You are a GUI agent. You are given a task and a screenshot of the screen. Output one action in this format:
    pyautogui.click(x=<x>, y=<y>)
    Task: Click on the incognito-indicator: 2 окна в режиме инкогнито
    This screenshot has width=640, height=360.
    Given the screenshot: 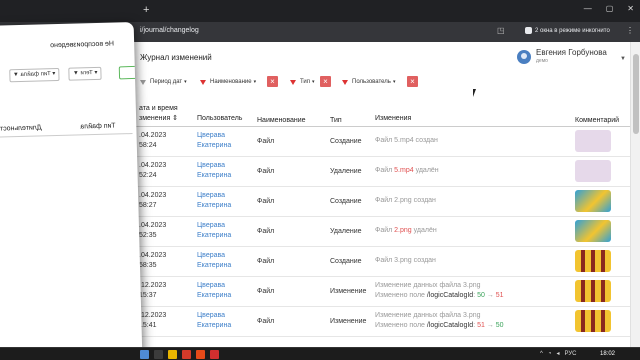 What is the action you would take?
    pyautogui.click(x=567, y=30)
    